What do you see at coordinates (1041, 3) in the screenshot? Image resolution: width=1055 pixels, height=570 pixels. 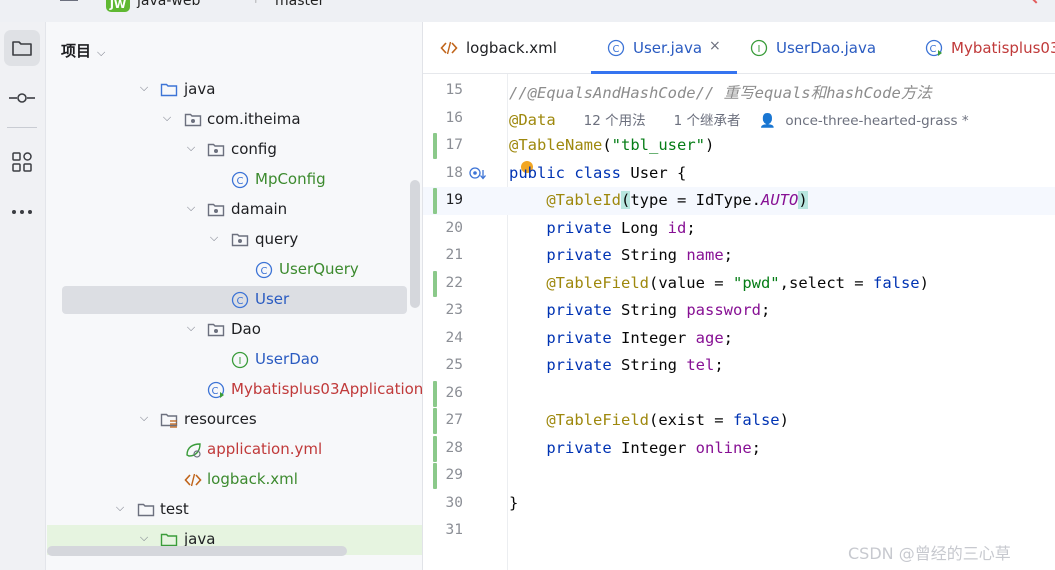 I see `window-control-icon` at bounding box center [1041, 3].